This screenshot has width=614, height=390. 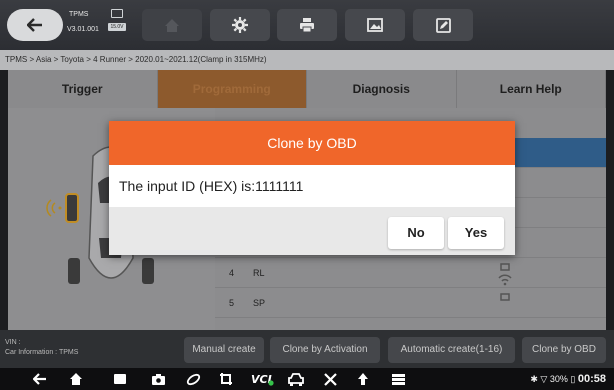 What do you see at coordinates (13, 342) in the screenshot?
I see `vin-label: VIN :` at bounding box center [13, 342].